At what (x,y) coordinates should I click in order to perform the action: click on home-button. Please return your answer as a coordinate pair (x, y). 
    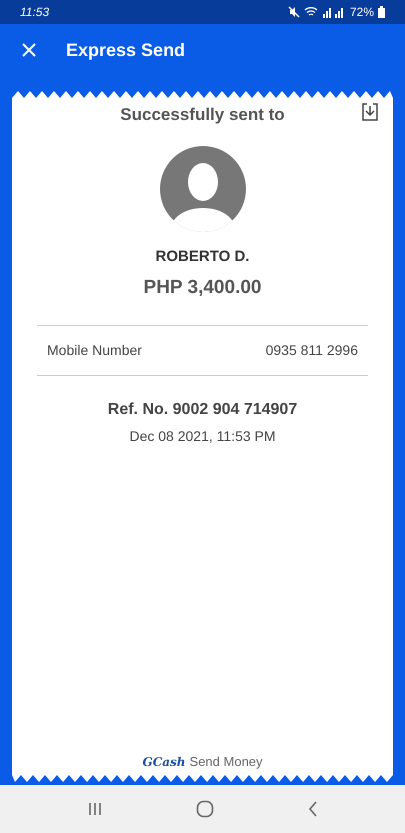
    Looking at the image, I should click on (205, 809).